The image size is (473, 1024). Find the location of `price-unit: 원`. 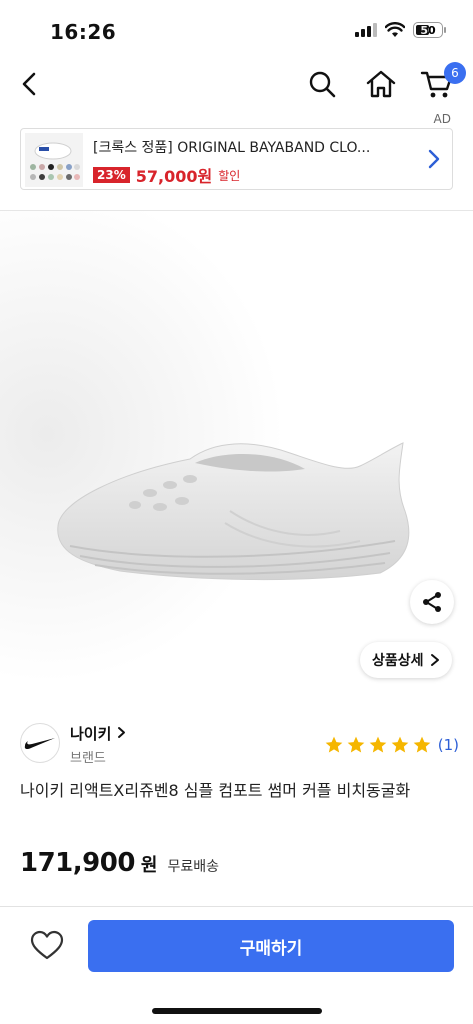

price-unit: 원 is located at coordinates (149, 865).